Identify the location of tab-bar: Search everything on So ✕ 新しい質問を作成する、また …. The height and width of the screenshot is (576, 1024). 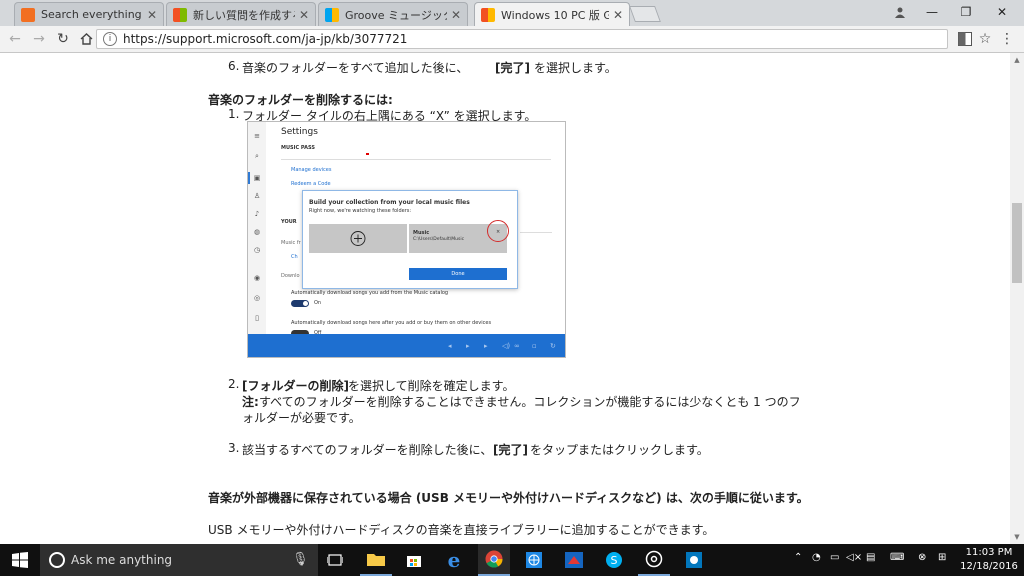
(512, 13).